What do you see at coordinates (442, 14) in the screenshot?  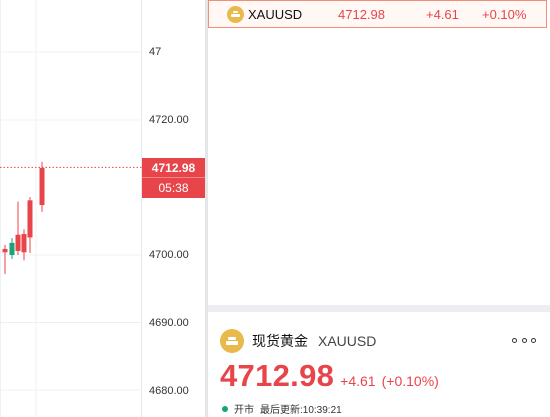 I see `watchlist-change: +4.61` at bounding box center [442, 14].